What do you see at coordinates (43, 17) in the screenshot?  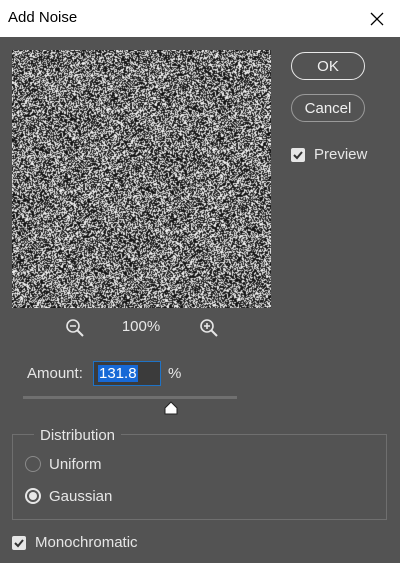 I see `dialog-title: Add Noise` at bounding box center [43, 17].